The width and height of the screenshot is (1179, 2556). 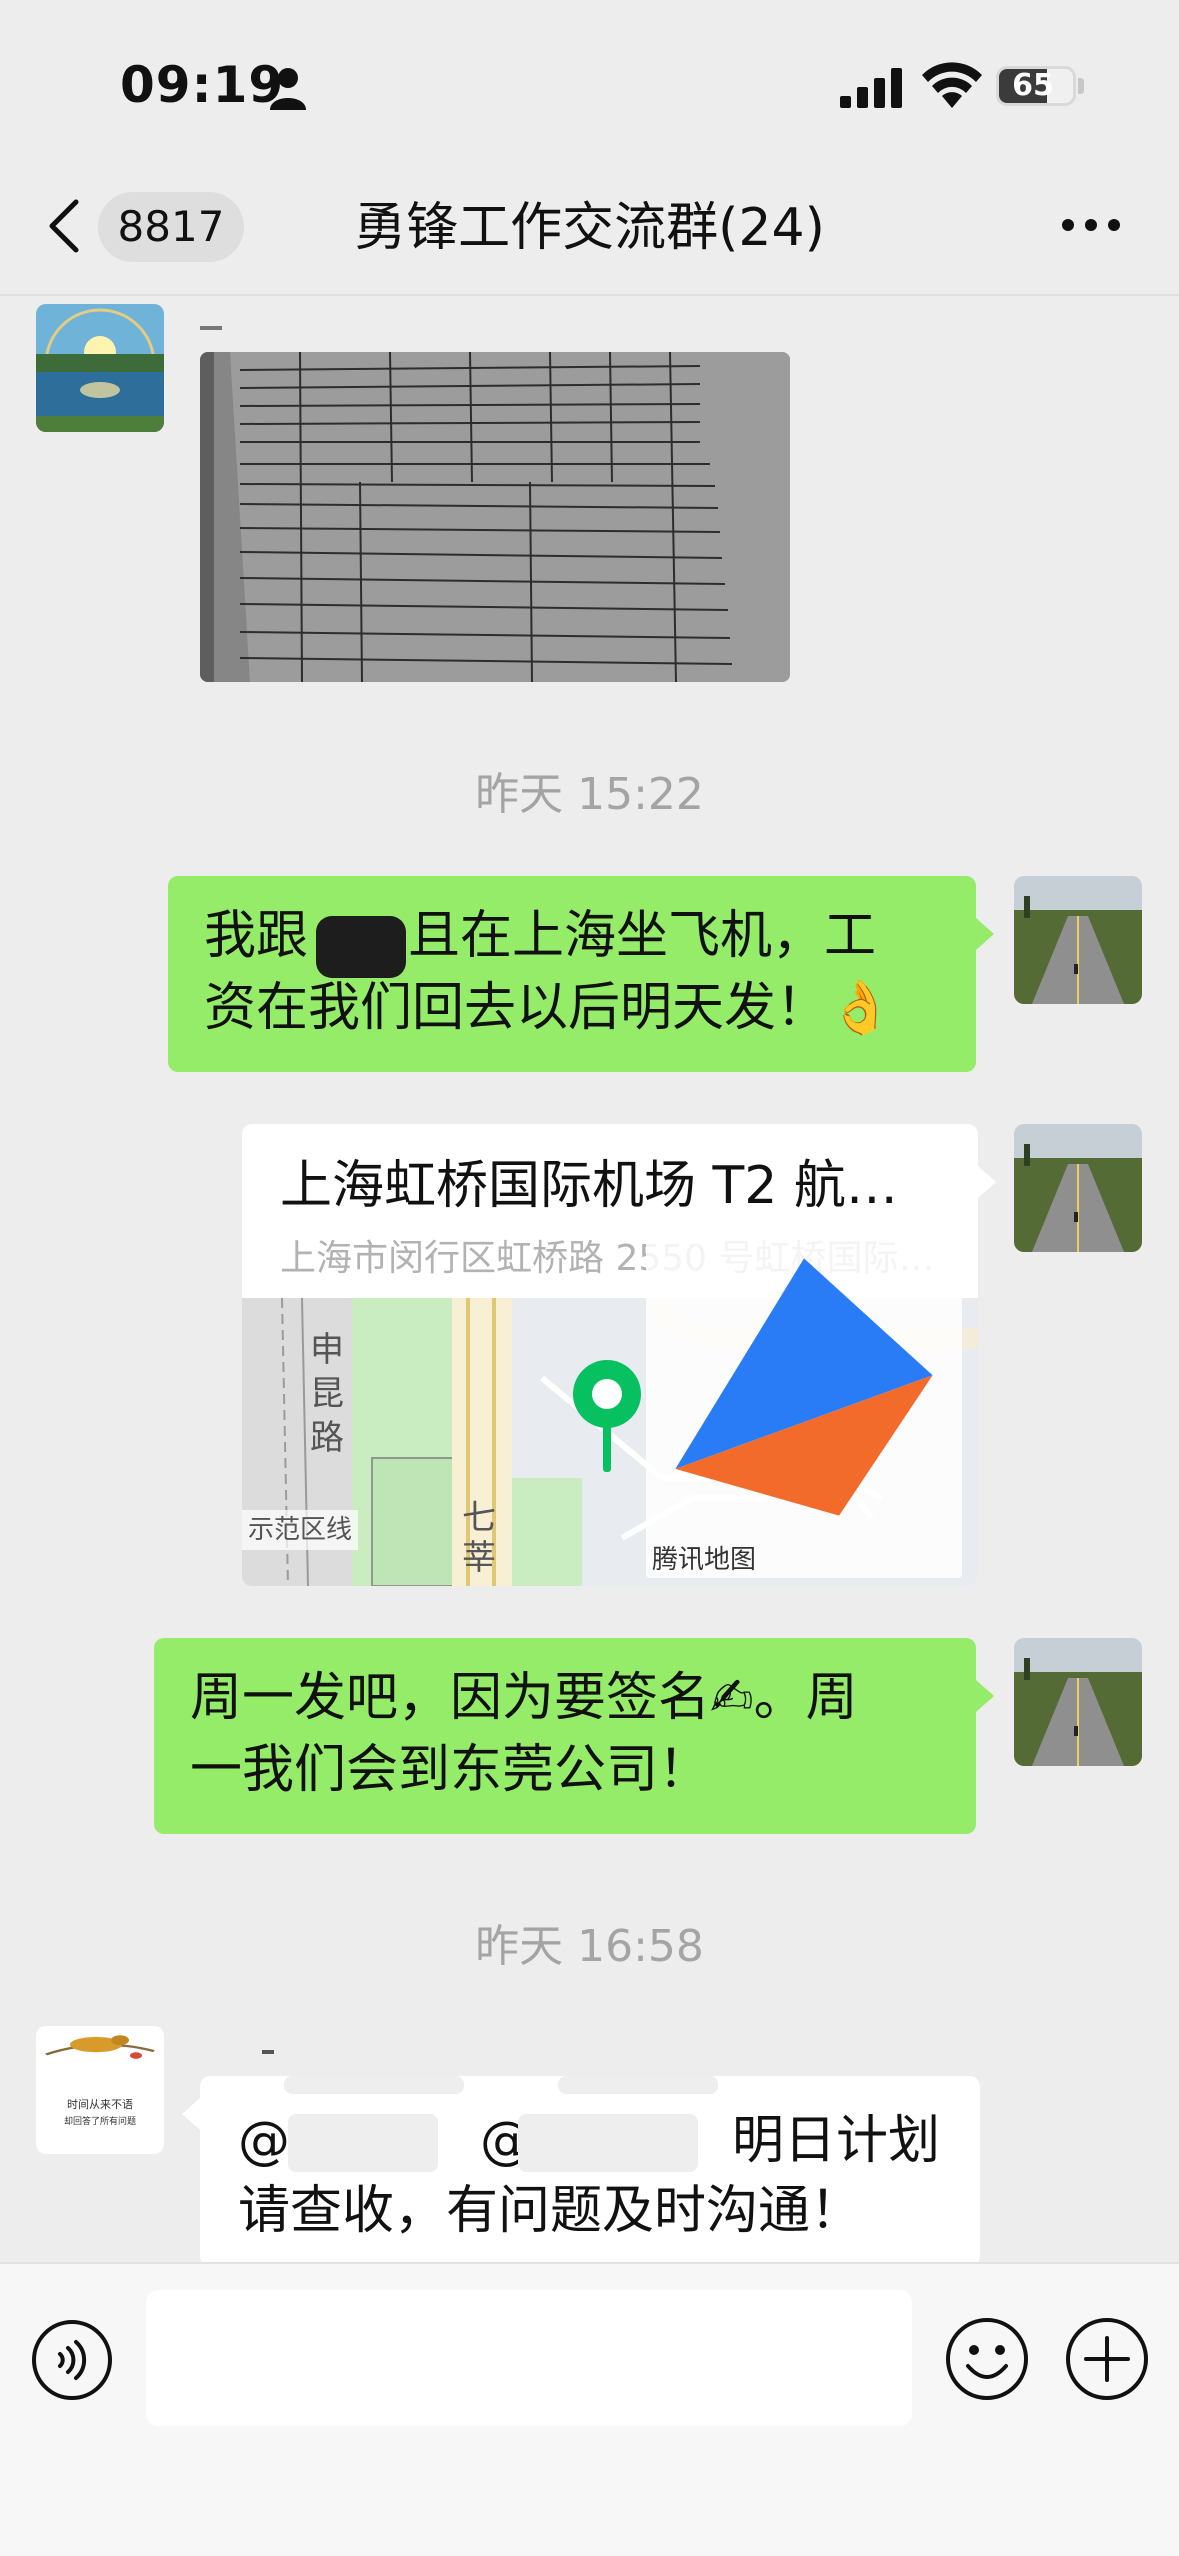 What do you see at coordinates (100, 368) in the screenshot?
I see `sender-avatar-lake` at bounding box center [100, 368].